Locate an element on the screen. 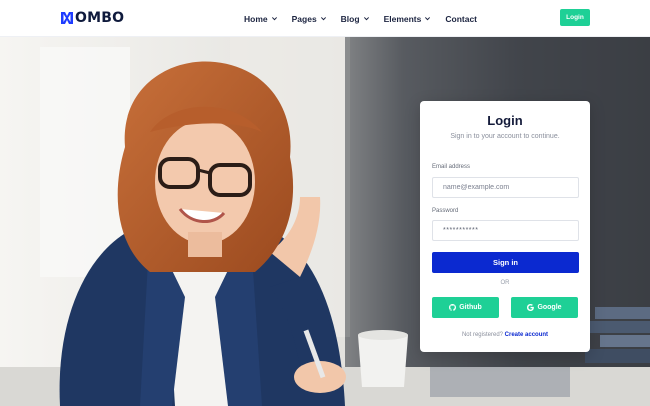  login-title: Login is located at coordinates (505, 120).